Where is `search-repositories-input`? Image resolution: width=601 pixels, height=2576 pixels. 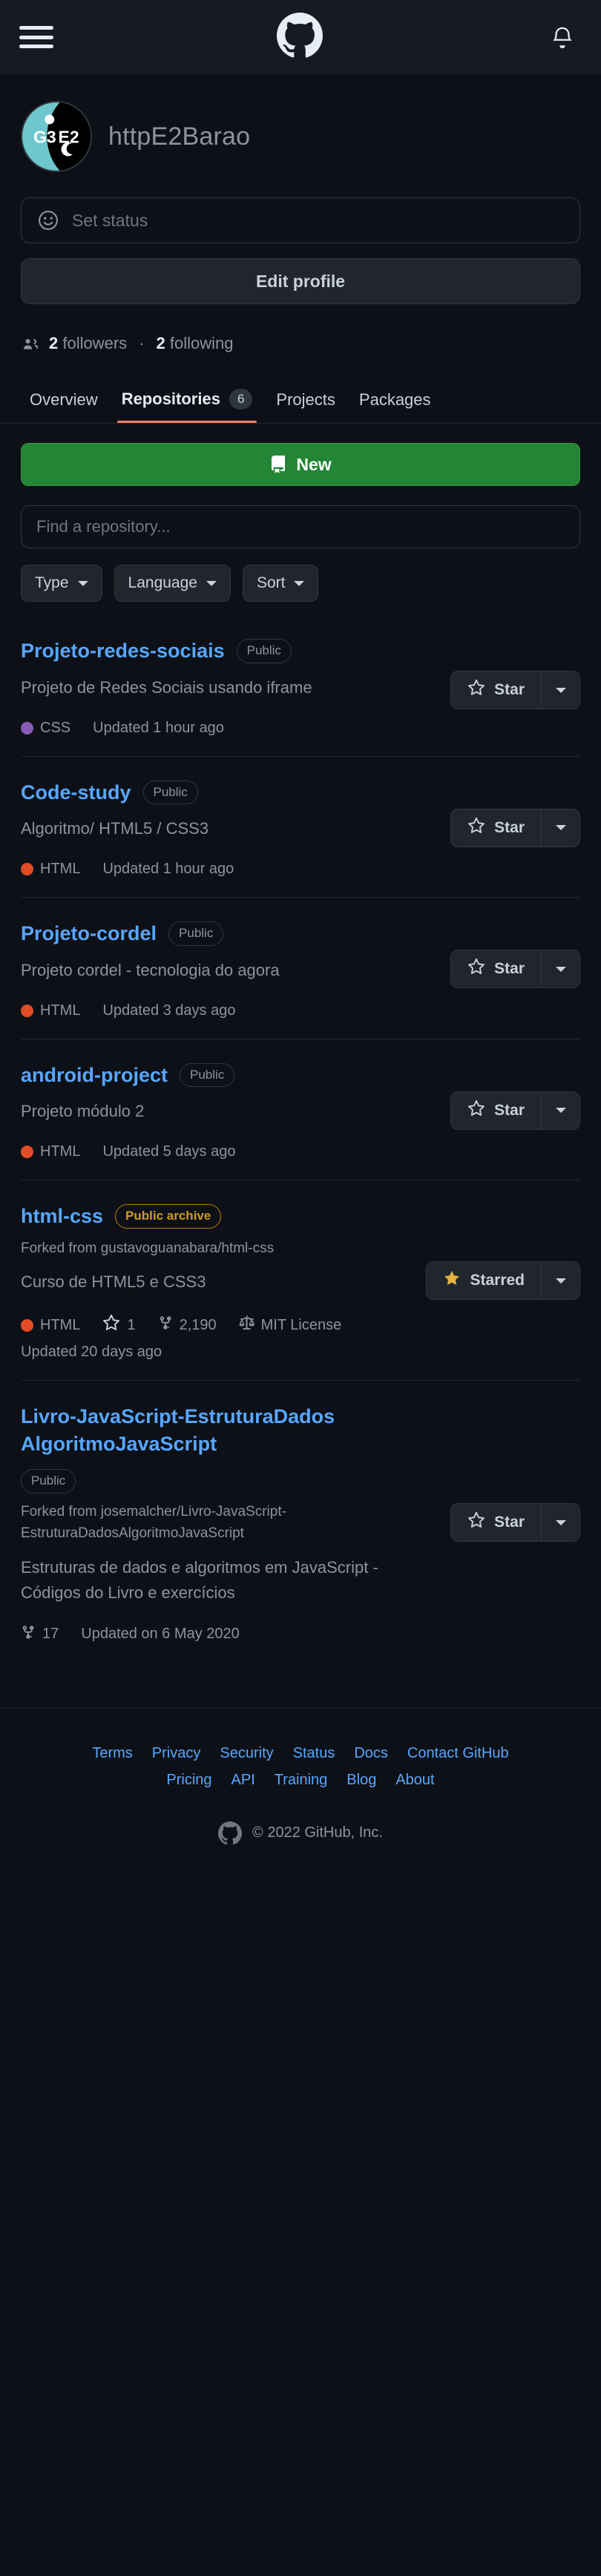 search-repositories-input is located at coordinates (300, 527).